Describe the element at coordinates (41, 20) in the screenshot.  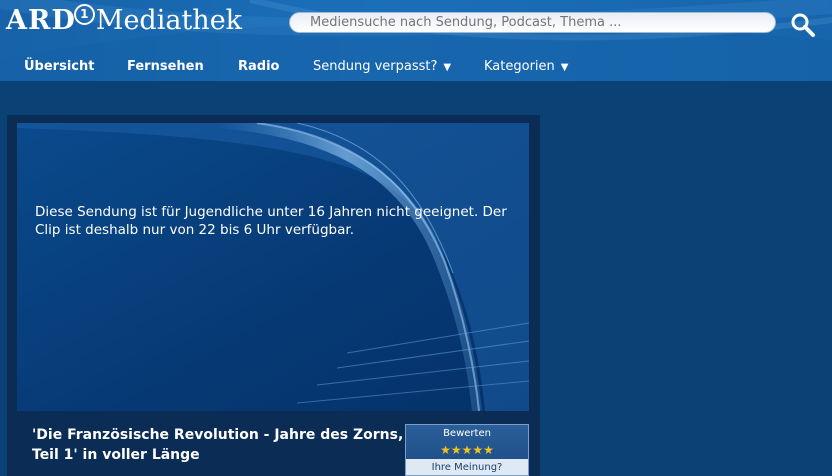
I see `logo-ard-text: ARD` at that location.